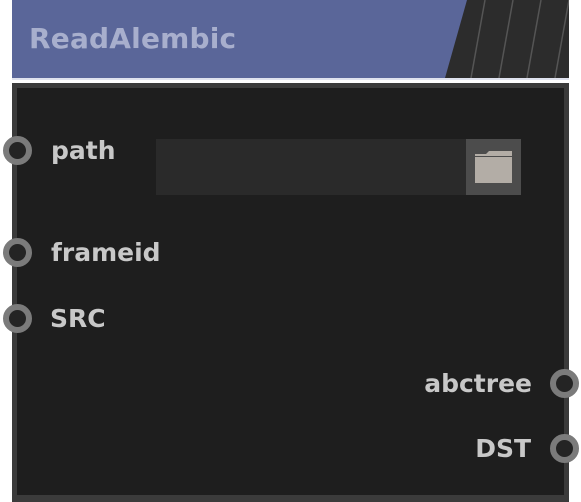 This screenshot has height=502, width=581. What do you see at coordinates (133, 38) in the screenshot?
I see `node-title: ReadAlembic` at bounding box center [133, 38].